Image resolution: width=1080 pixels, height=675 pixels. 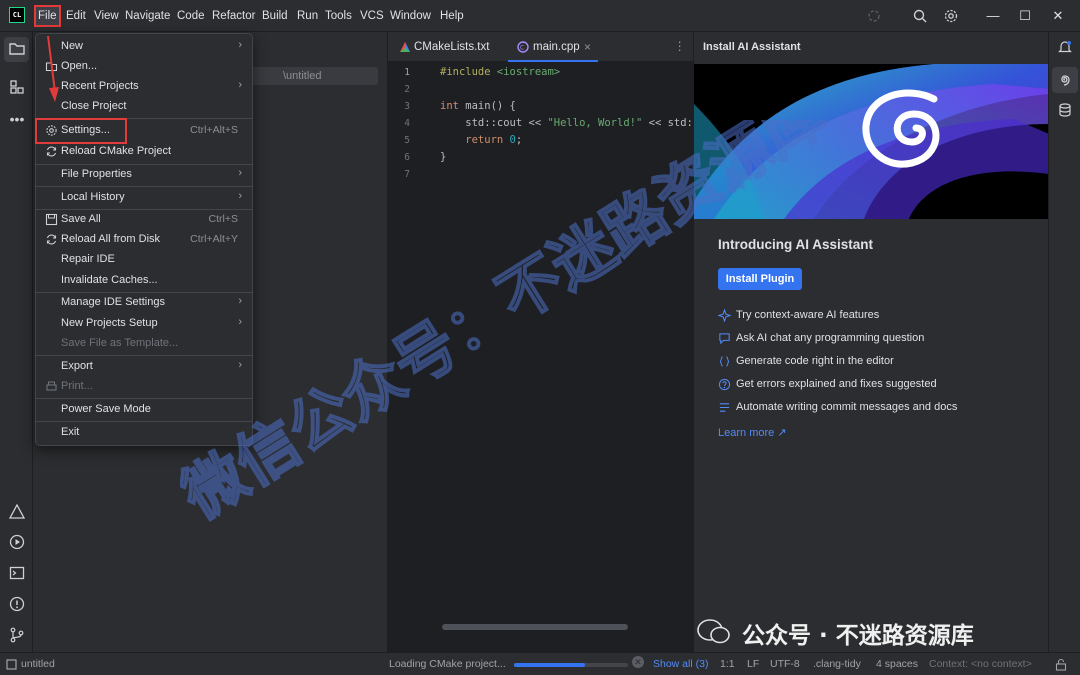 I want to click on git-icon, so click(x=17, y=635).